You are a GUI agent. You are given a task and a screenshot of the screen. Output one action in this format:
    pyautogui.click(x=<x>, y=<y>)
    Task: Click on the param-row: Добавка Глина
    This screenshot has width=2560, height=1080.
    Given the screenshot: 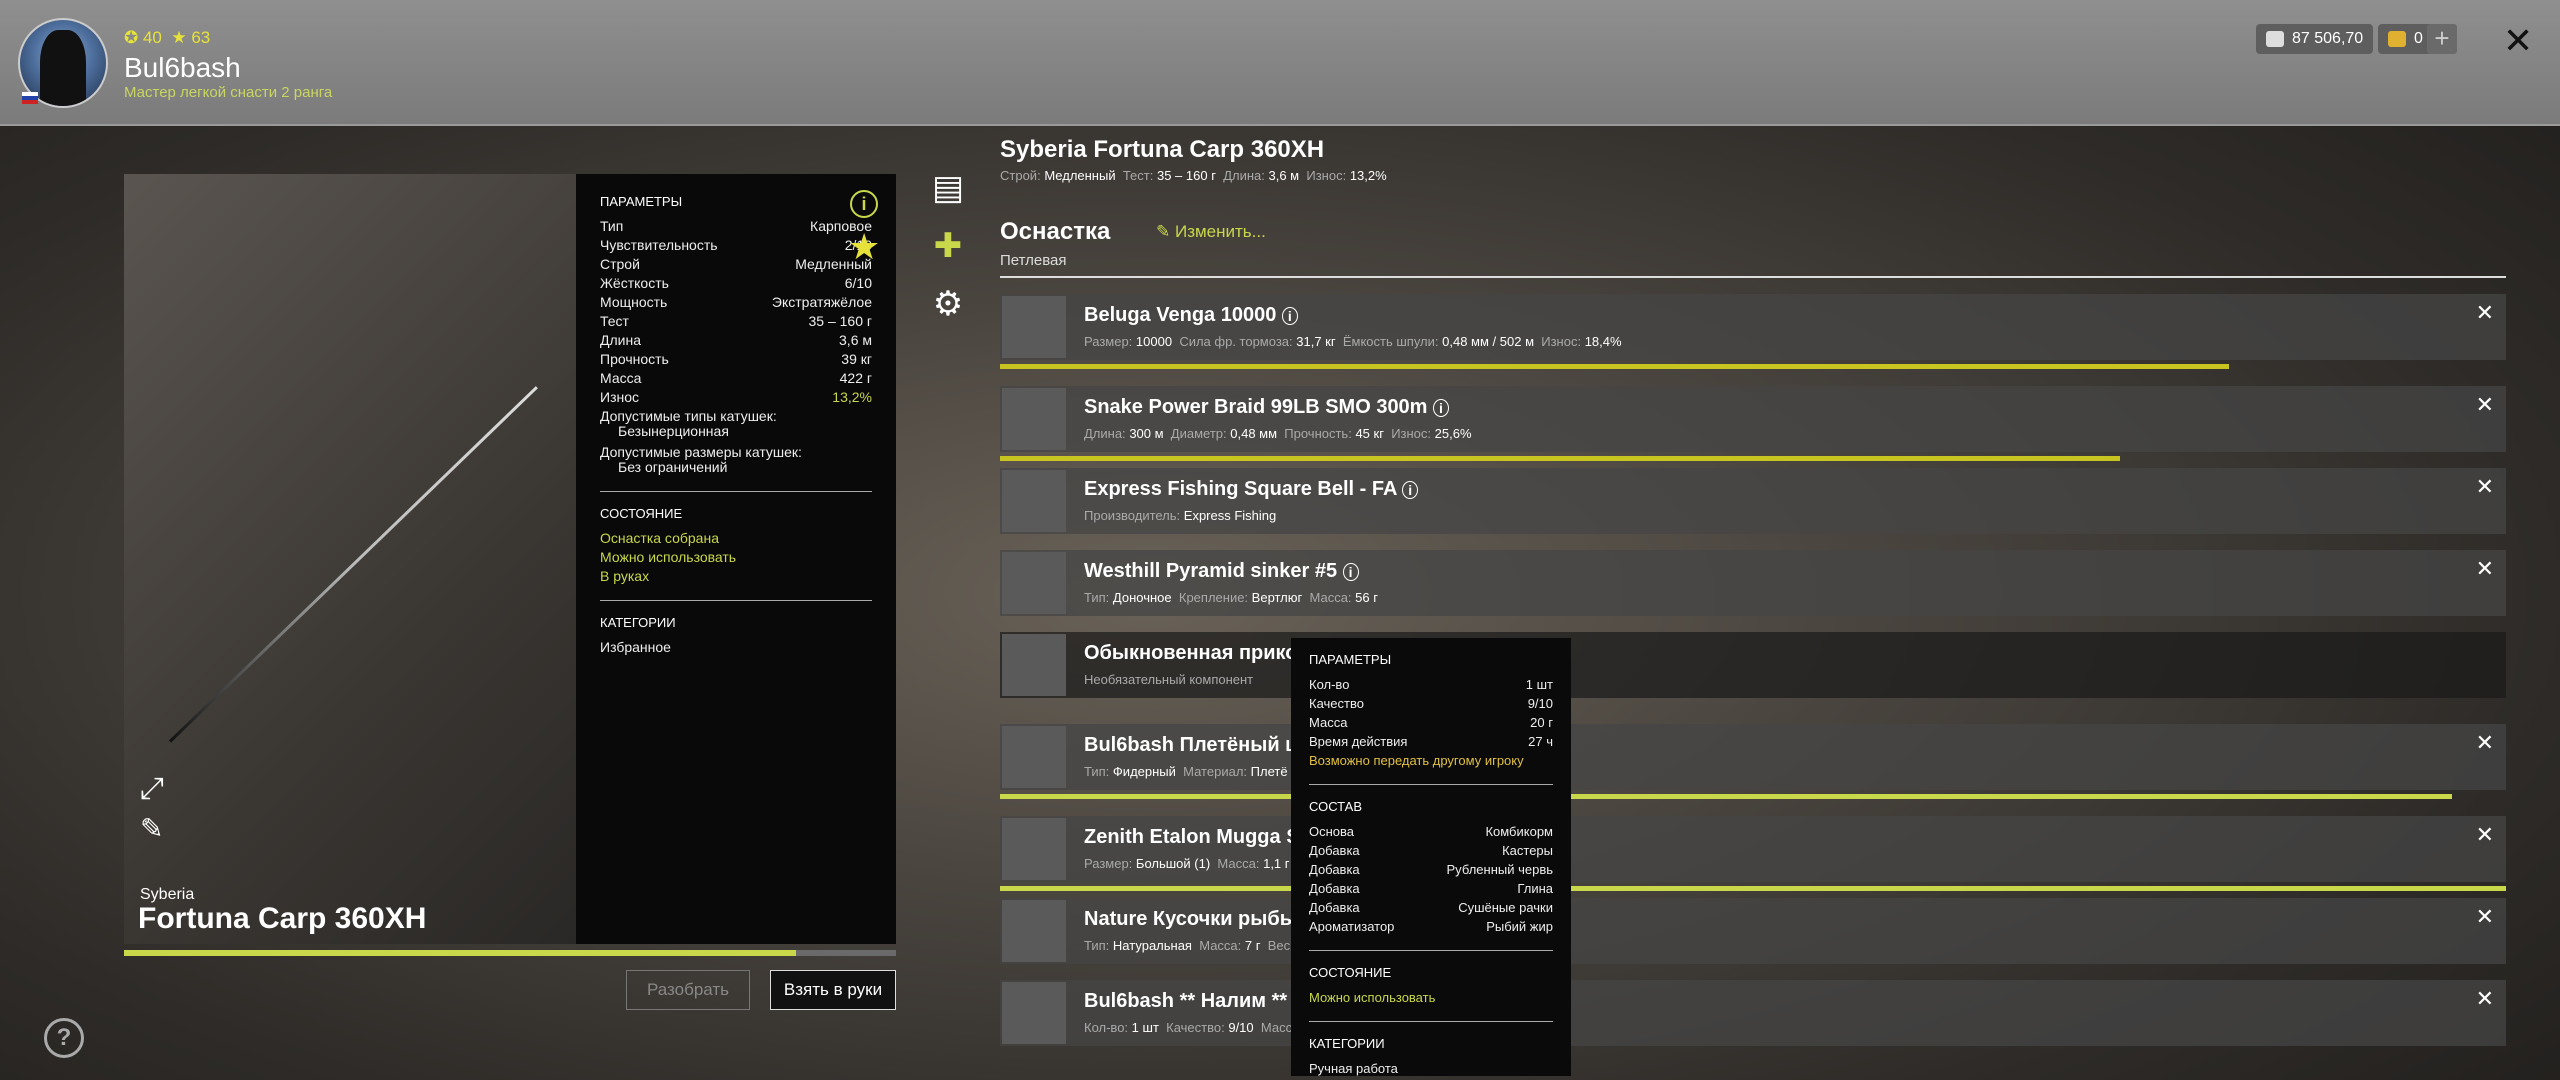 What is the action you would take?
    pyautogui.click(x=1431, y=888)
    